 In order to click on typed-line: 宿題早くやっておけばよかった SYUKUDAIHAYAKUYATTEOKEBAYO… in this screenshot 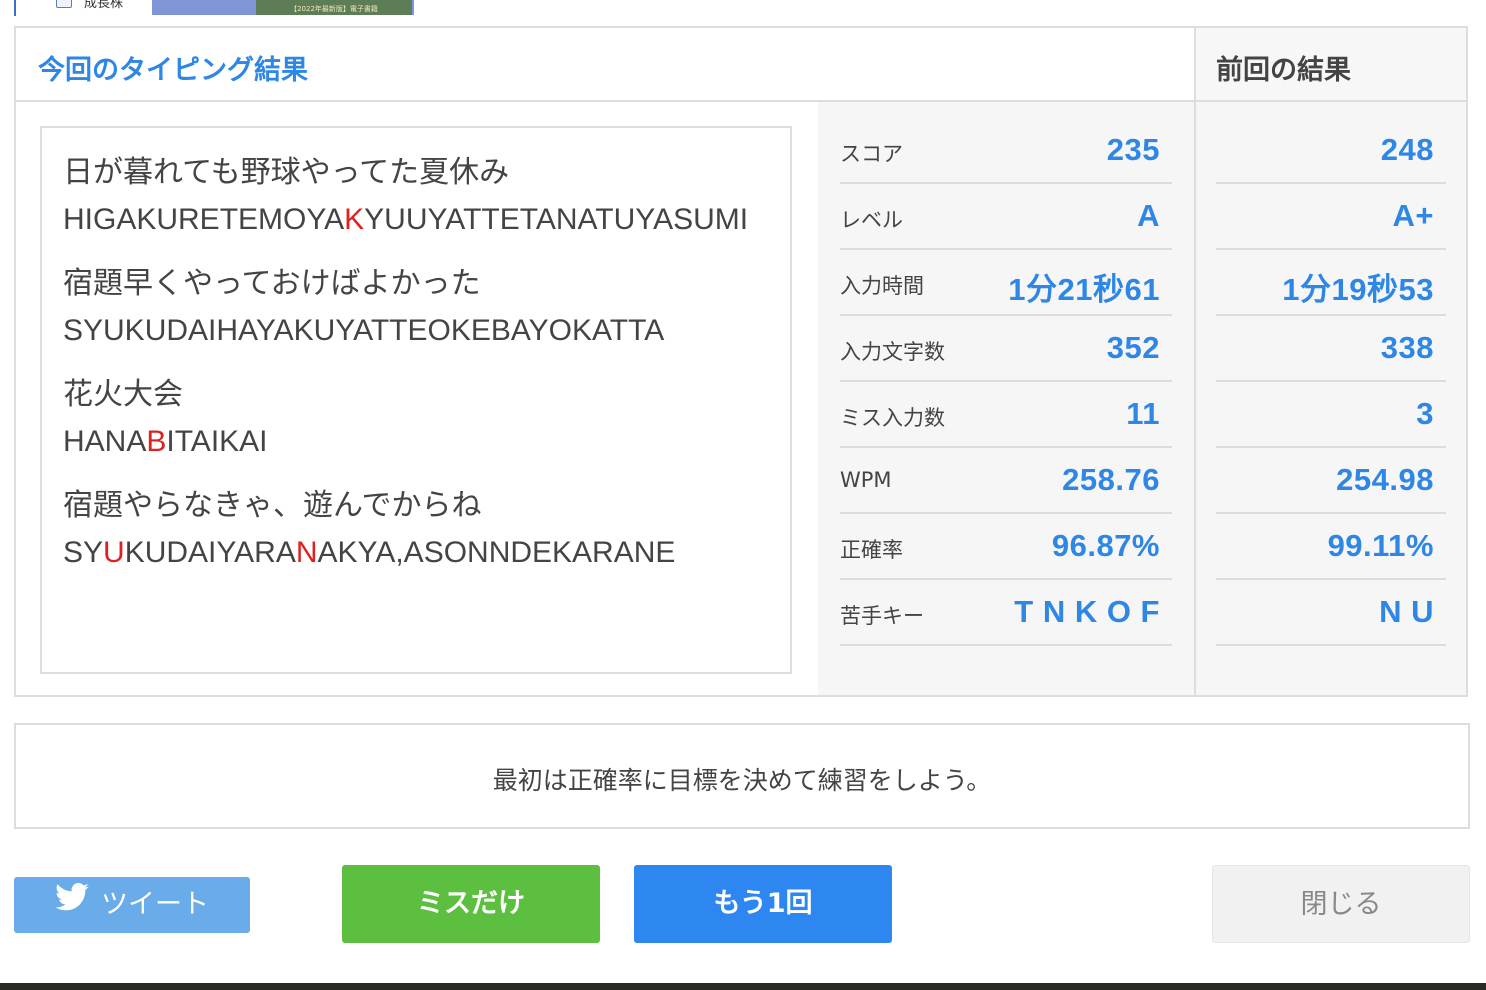, I will do `click(426, 307)`.